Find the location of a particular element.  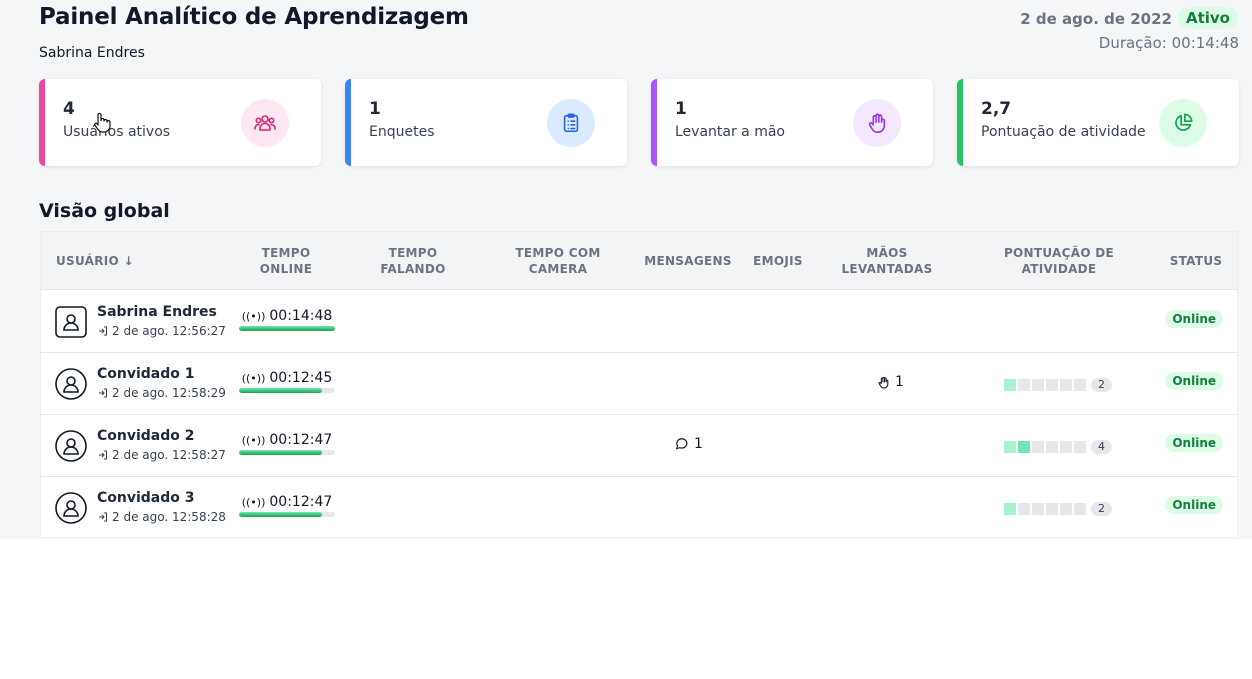

col-user: USUÁRIO ↓ is located at coordinates (95, 261).